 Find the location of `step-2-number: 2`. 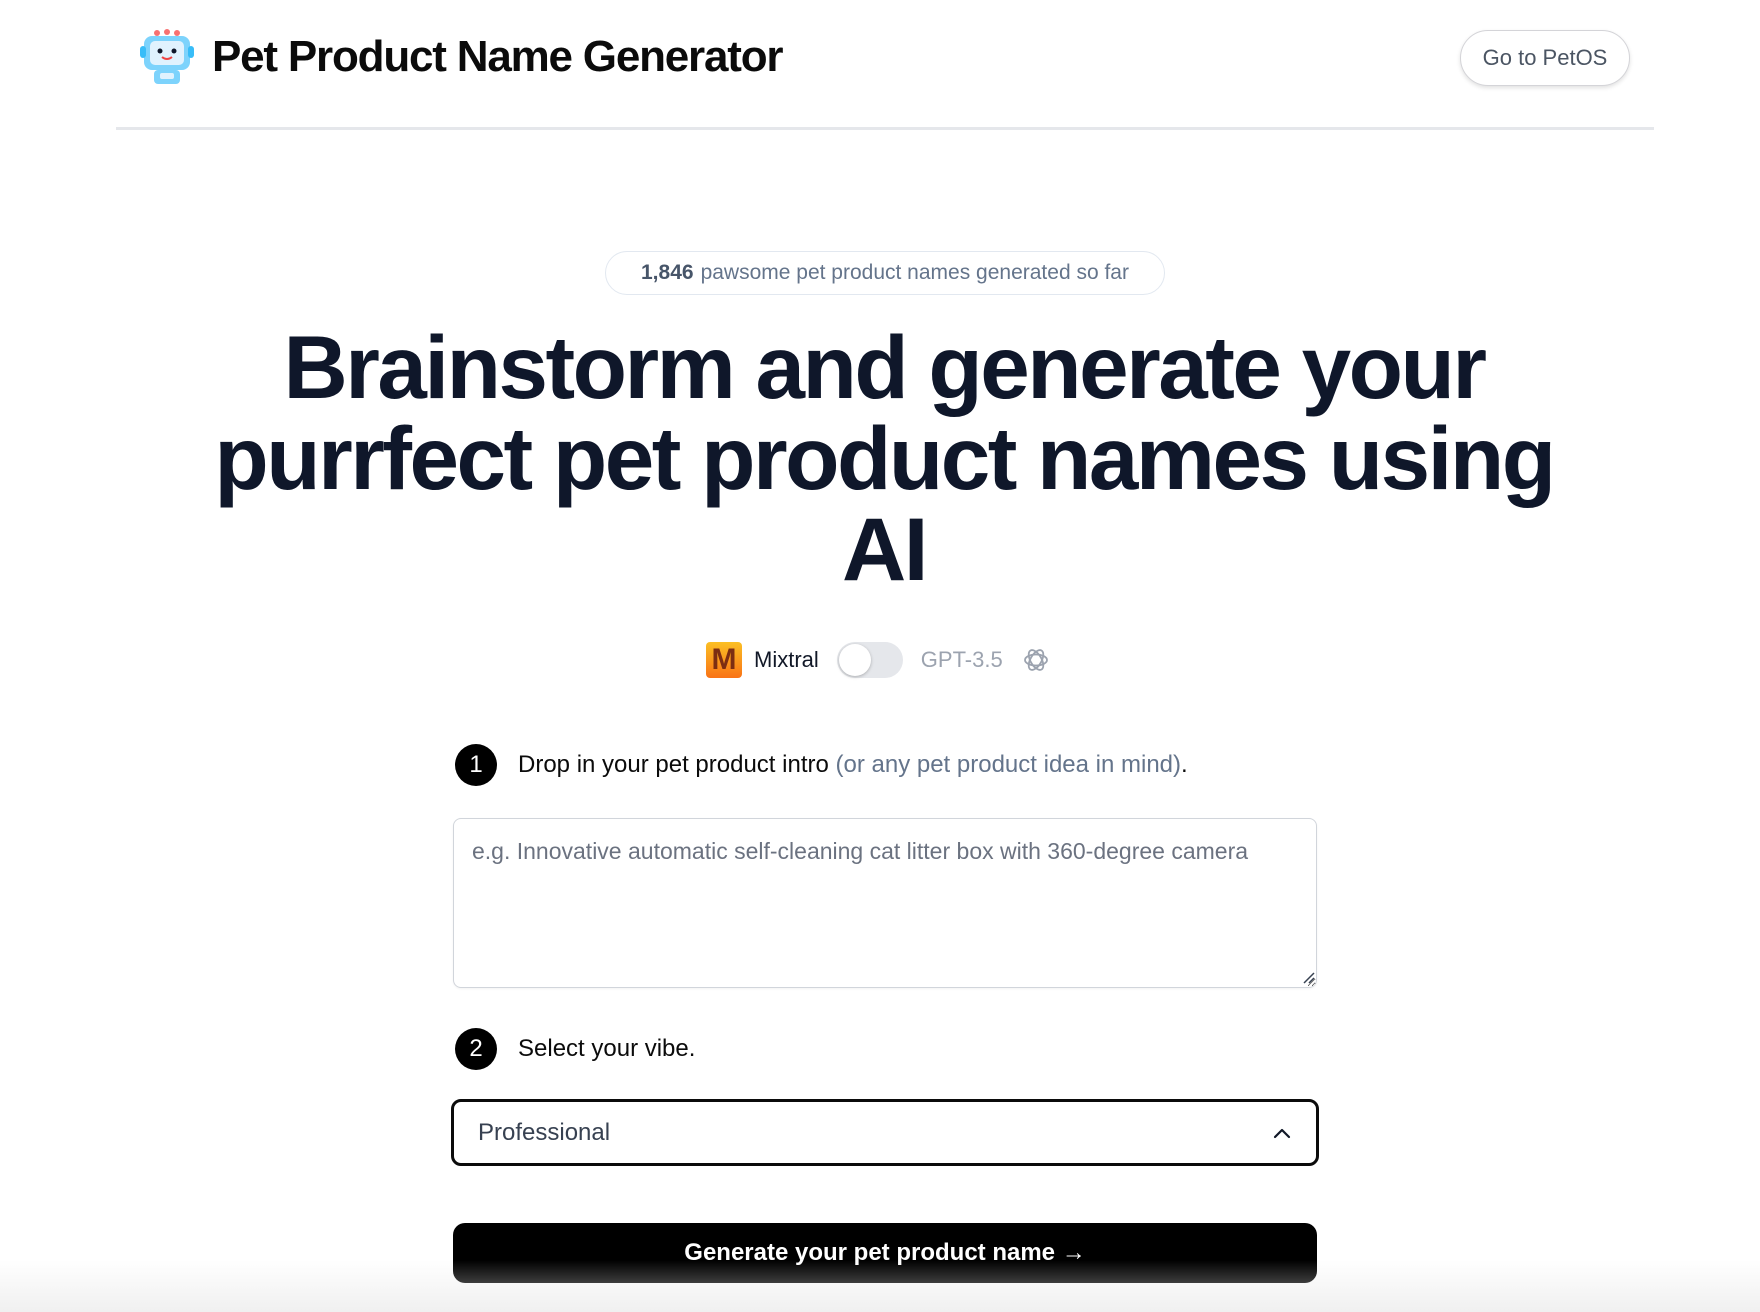

step-2-number: 2 is located at coordinates (476, 1049).